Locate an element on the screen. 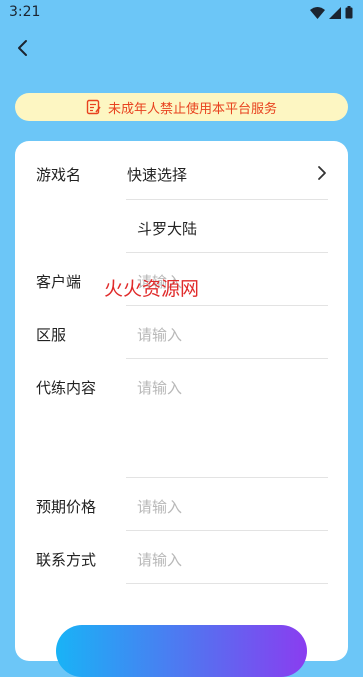 The image size is (363, 677). signal-icon is located at coordinates (335, 12).